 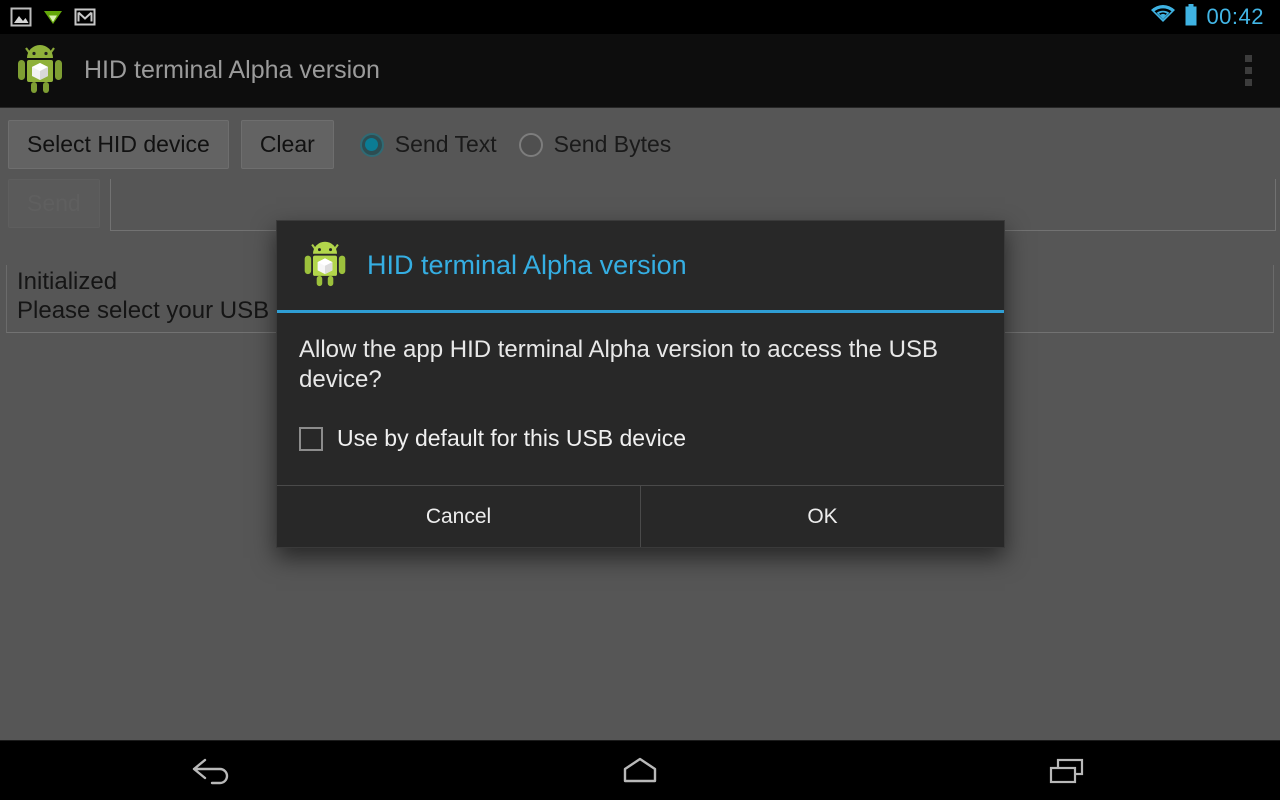 I want to click on nav-home-button, so click(x=640, y=770).